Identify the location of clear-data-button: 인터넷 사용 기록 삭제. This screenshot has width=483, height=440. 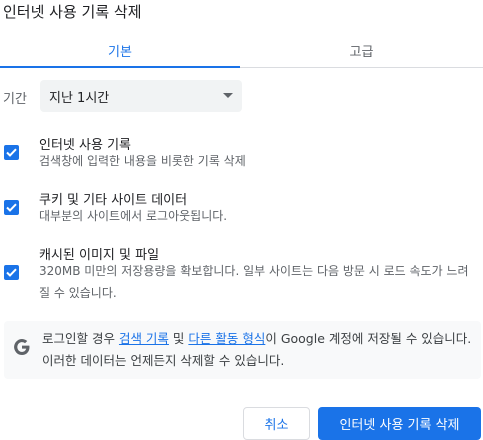
(399, 423).